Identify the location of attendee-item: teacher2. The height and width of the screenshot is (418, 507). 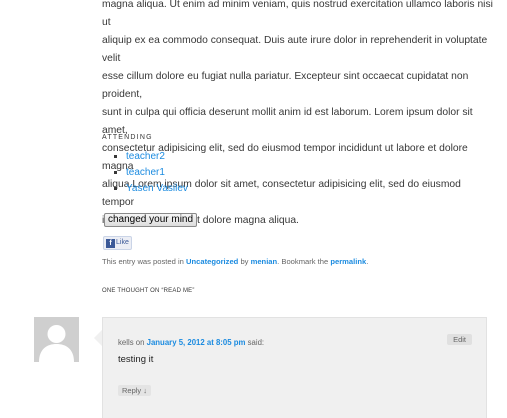
(157, 157).